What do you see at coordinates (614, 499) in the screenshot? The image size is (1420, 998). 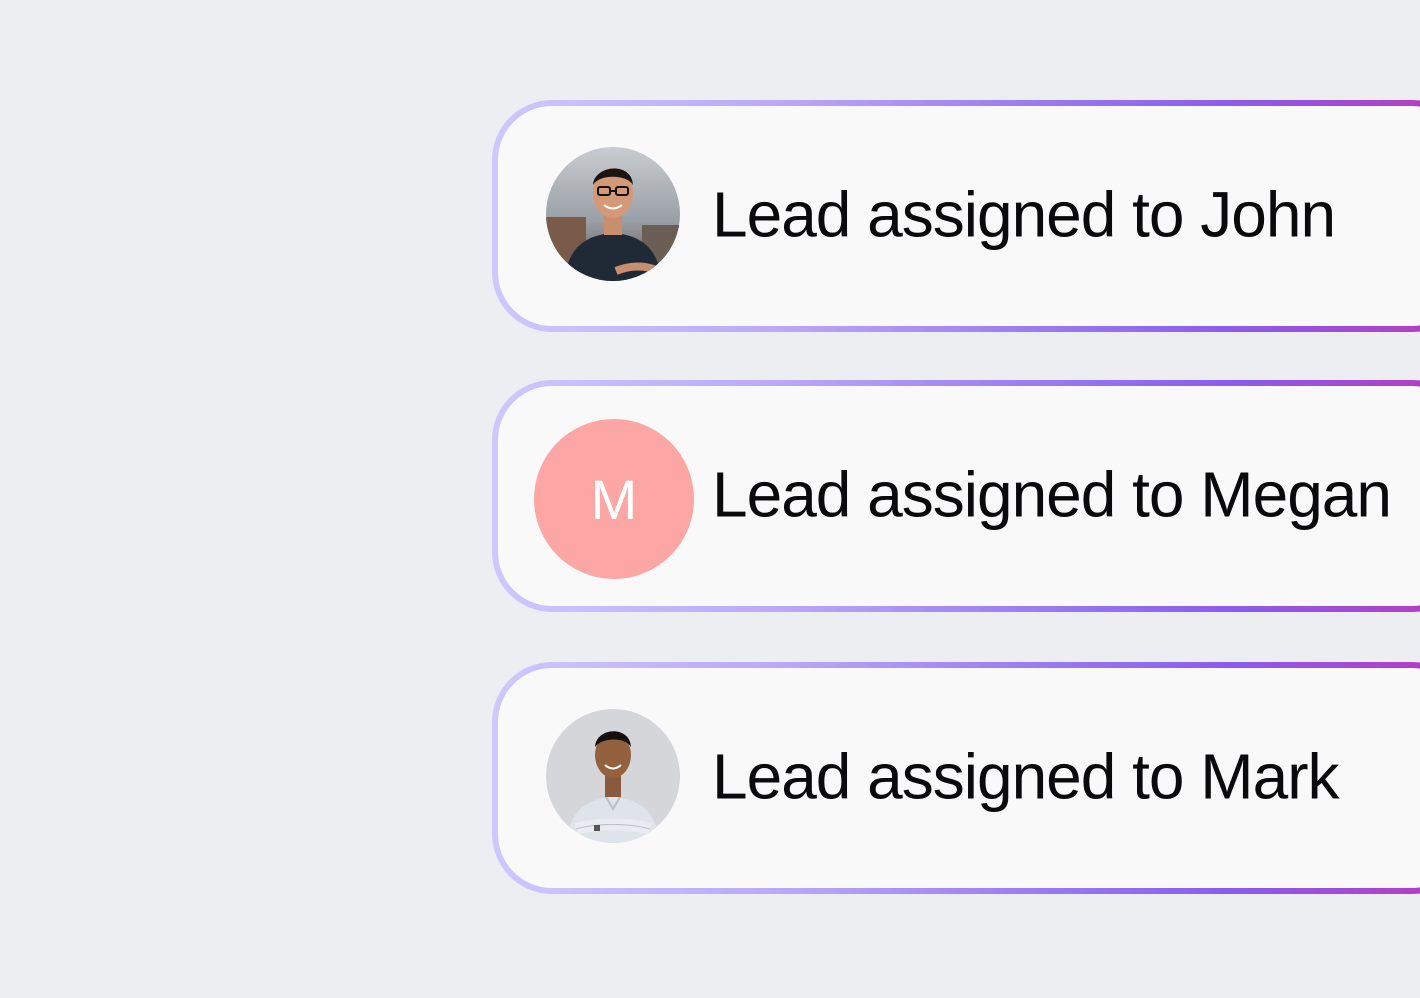 I see `megan-initial-avatar: M` at bounding box center [614, 499].